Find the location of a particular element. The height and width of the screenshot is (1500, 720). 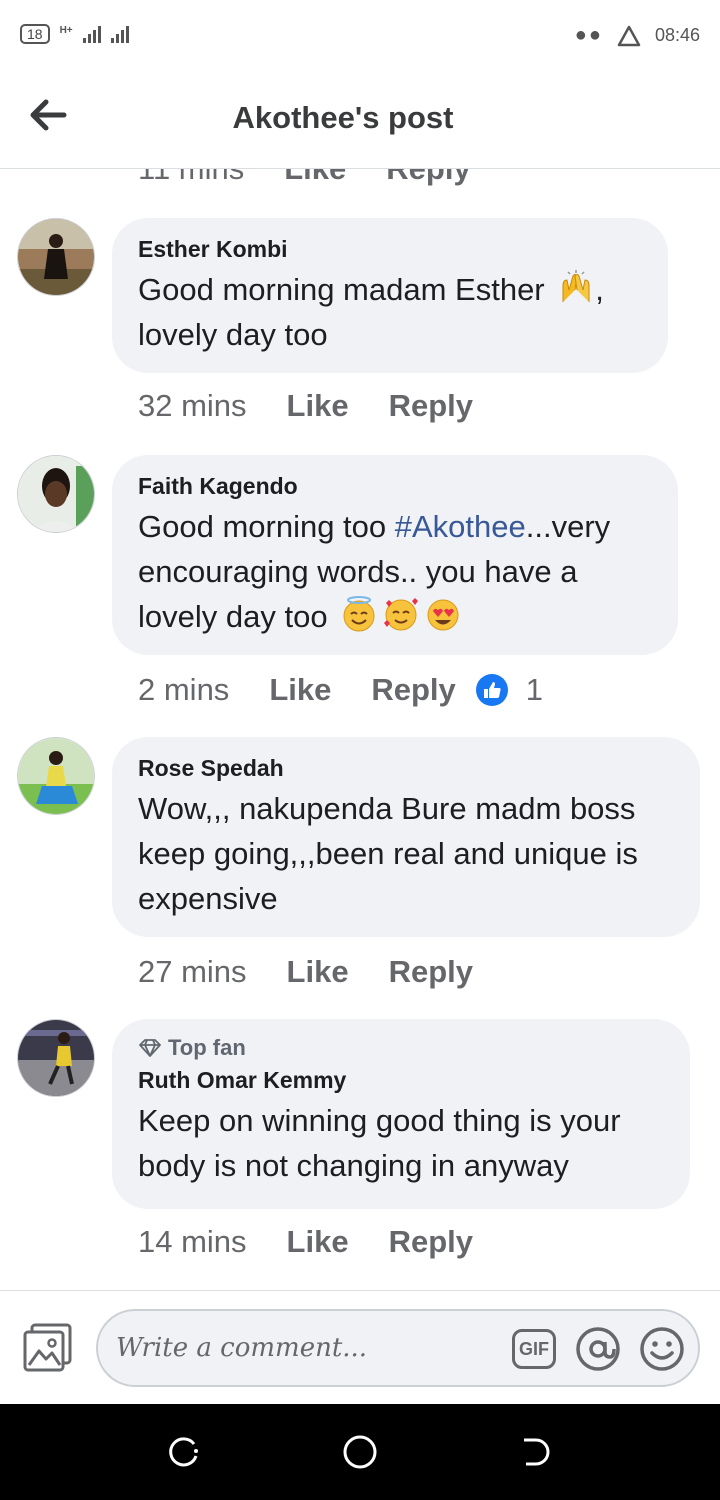

diamond-icon is located at coordinates (150, 1048).